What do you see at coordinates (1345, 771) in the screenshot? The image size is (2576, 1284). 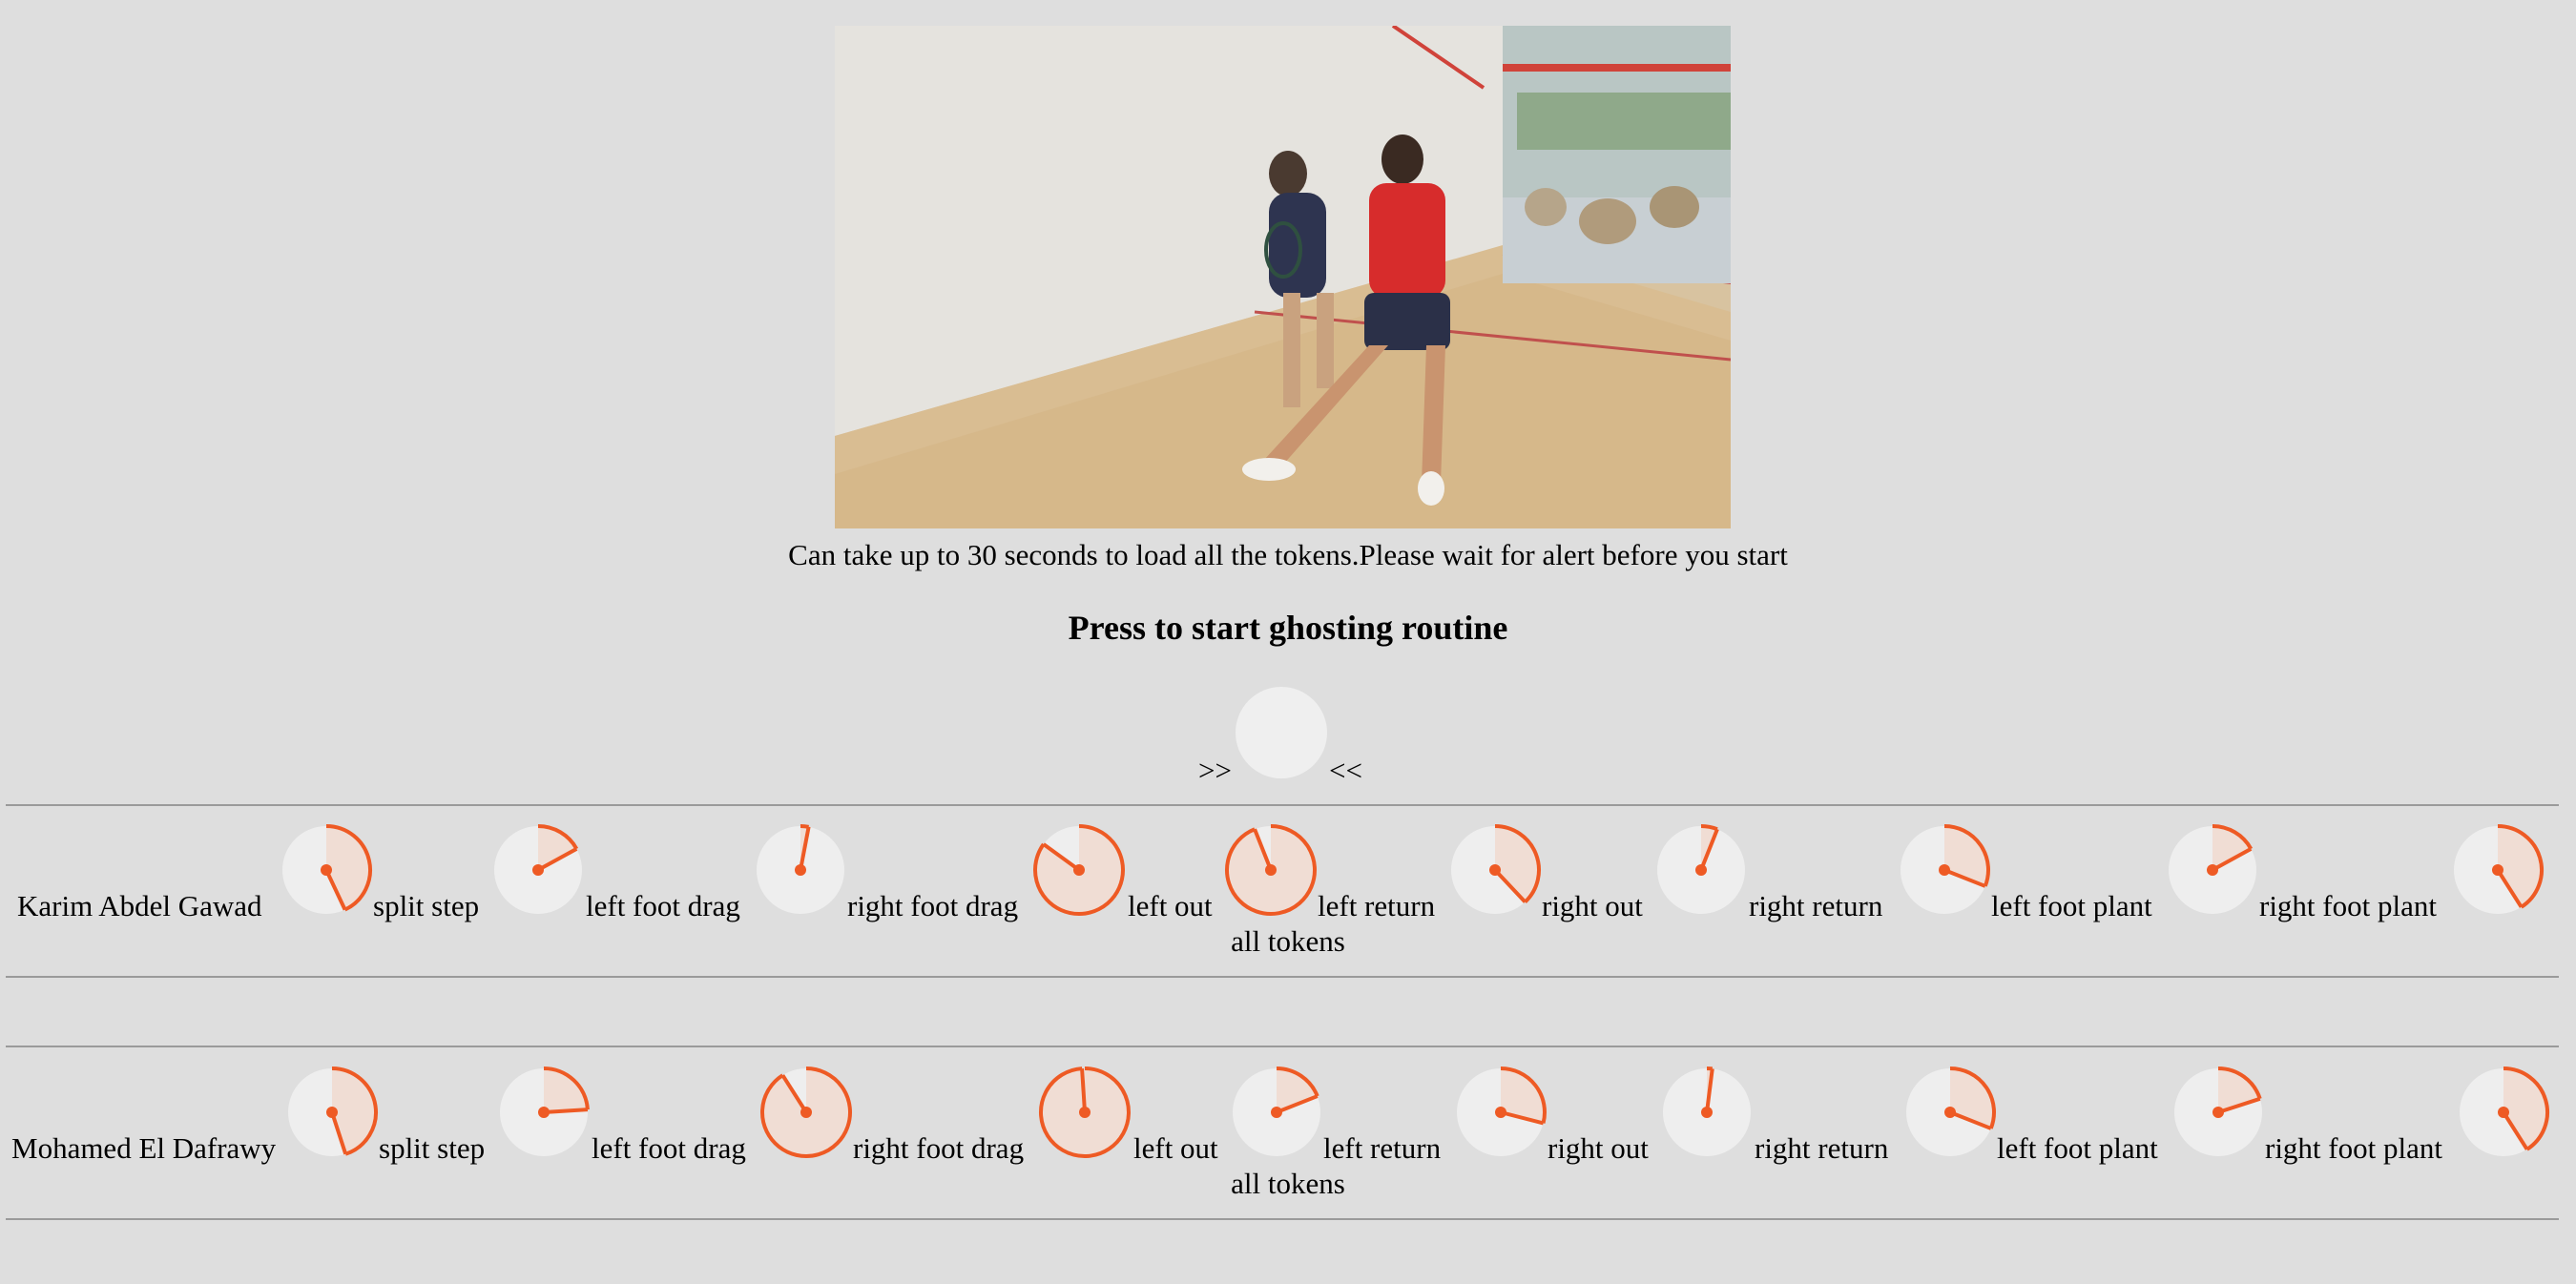 I see `back-arrow: <<` at bounding box center [1345, 771].